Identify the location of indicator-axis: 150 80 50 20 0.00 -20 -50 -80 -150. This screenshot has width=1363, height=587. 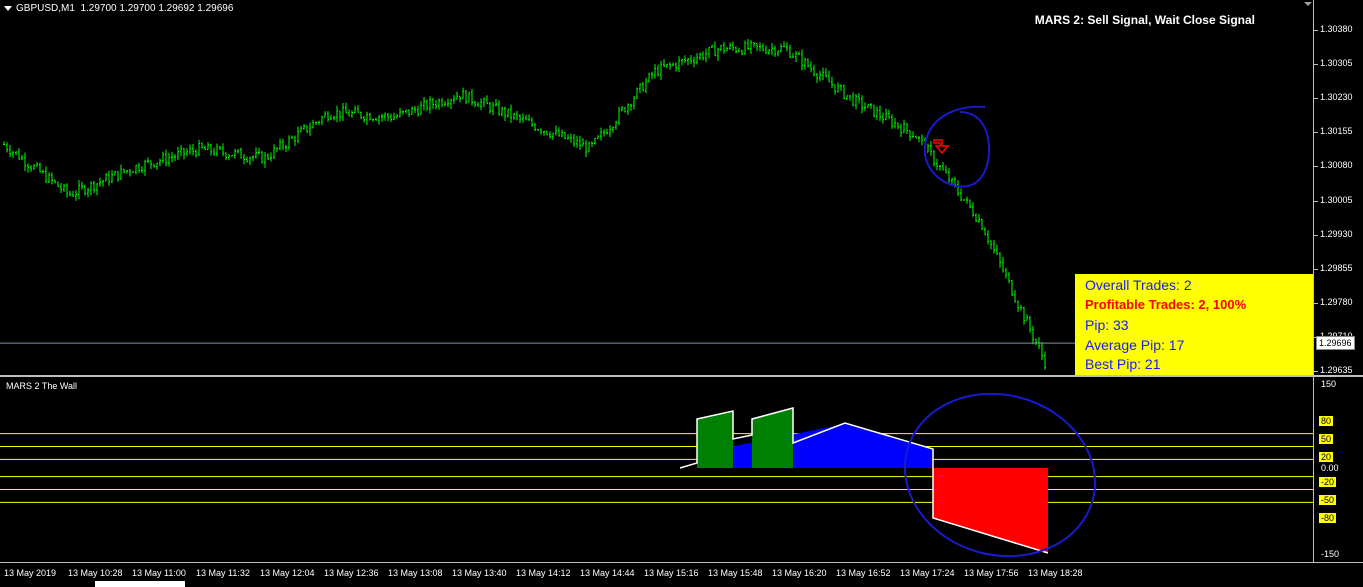
(1338, 469).